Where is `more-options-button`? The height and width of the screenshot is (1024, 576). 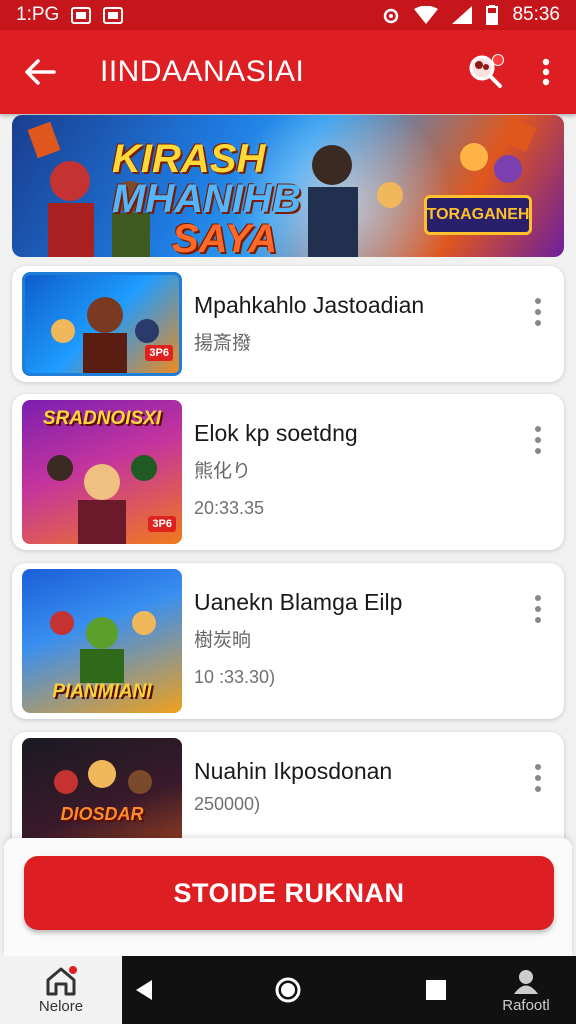
more-options-button is located at coordinates (546, 72).